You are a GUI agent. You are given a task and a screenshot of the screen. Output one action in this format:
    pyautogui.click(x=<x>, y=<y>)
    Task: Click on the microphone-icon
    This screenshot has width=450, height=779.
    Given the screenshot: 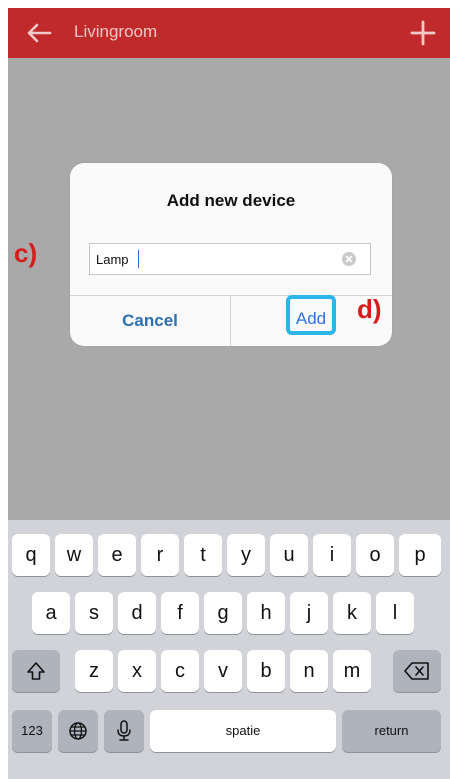 What is the action you would take?
    pyautogui.click(x=124, y=730)
    